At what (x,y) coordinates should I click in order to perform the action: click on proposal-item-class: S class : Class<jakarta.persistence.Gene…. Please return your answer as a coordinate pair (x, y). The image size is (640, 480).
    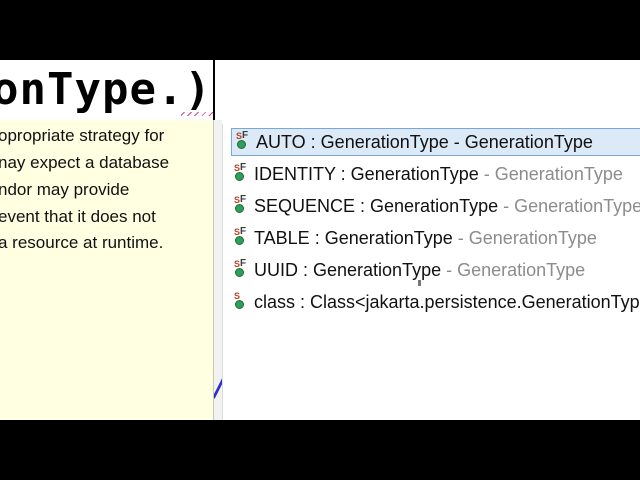
    Looking at the image, I should click on (435, 302).